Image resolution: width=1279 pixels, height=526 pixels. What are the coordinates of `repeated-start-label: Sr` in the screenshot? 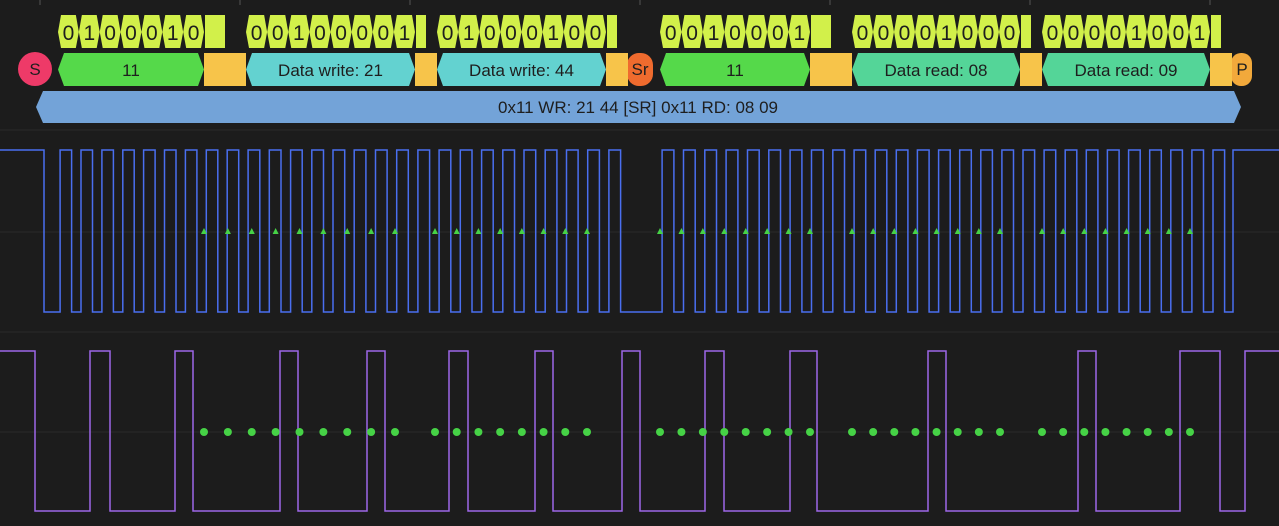 It's located at (640, 69).